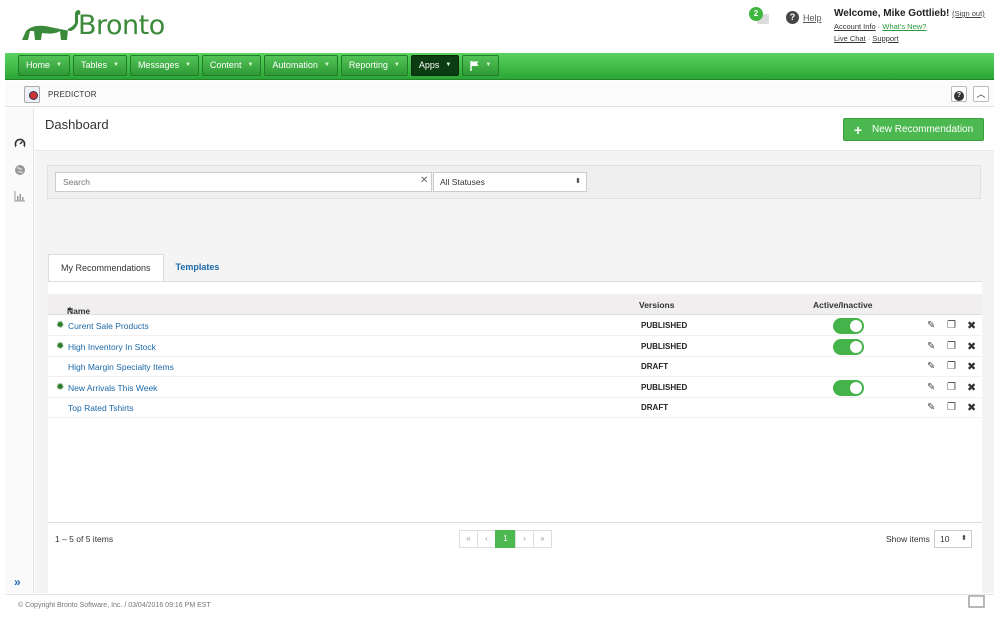 This screenshot has height=620, width=1000. I want to click on table-row: Top Rated Tshirts DRAFT ✎ ❐ ✖, so click(515, 408).